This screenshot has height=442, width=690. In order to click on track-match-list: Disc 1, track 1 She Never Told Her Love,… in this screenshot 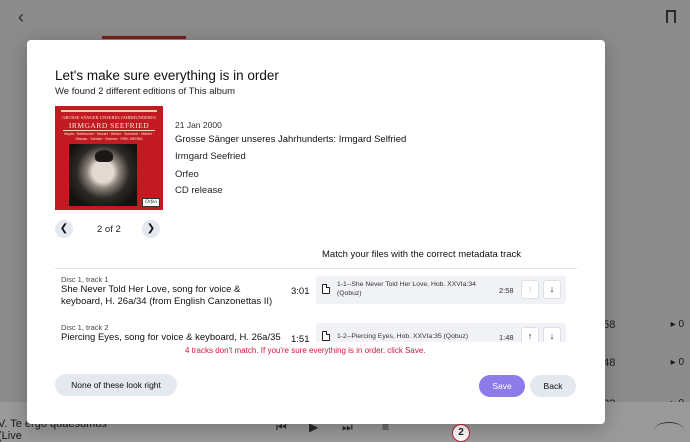, I will do `click(316, 305)`.